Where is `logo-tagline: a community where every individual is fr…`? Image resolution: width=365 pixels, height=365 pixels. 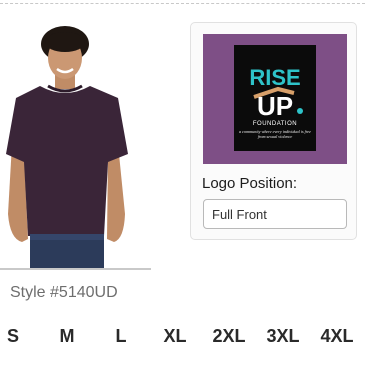 logo-tagline: a community where every individual is fr… is located at coordinates (275, 134).